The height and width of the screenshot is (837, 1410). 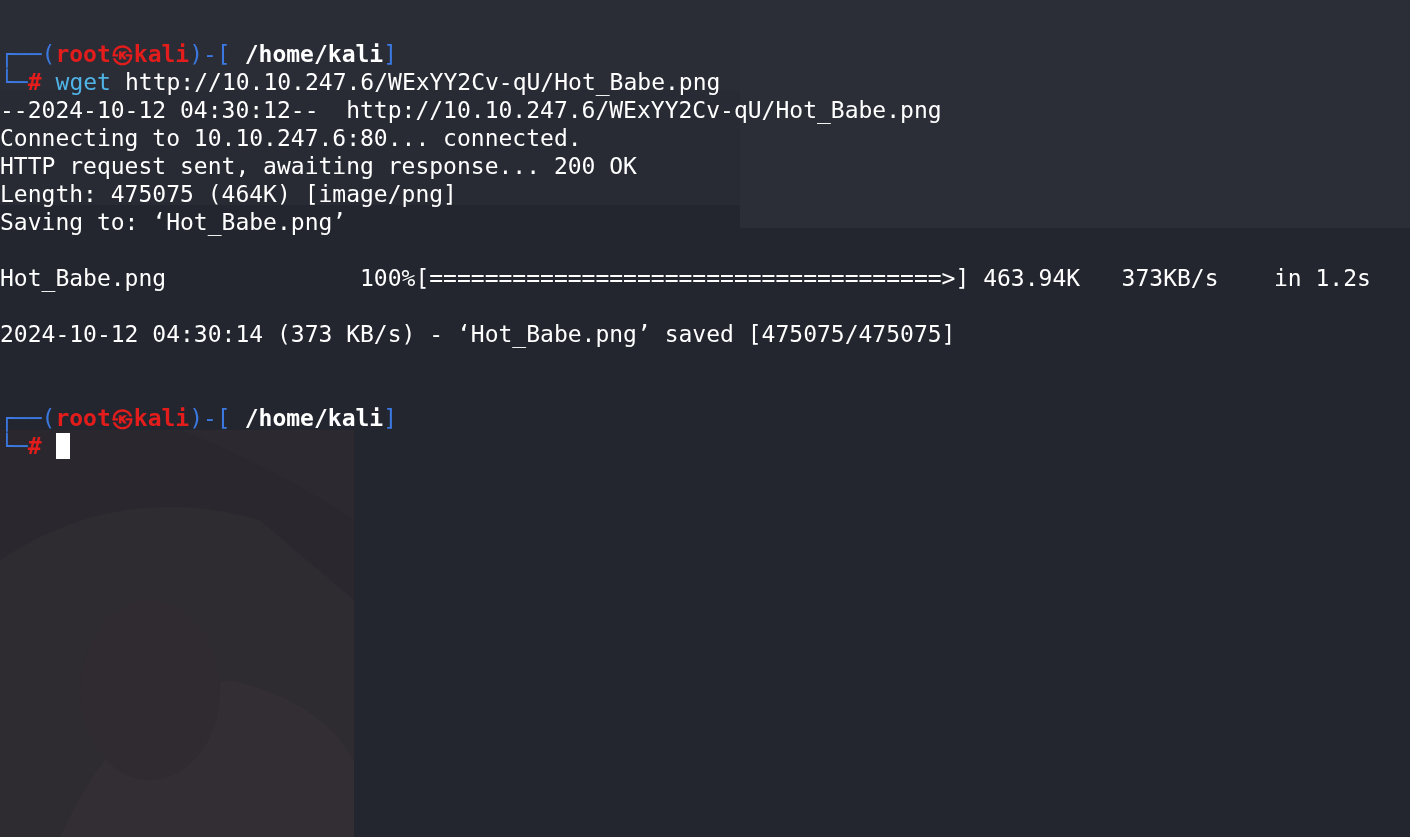 What do you see at coordinates (291, 138) in the screenshot?
I see `output-line: Connecting to 10.10.247.6:80... connected.` at bounding box center [291, 138].